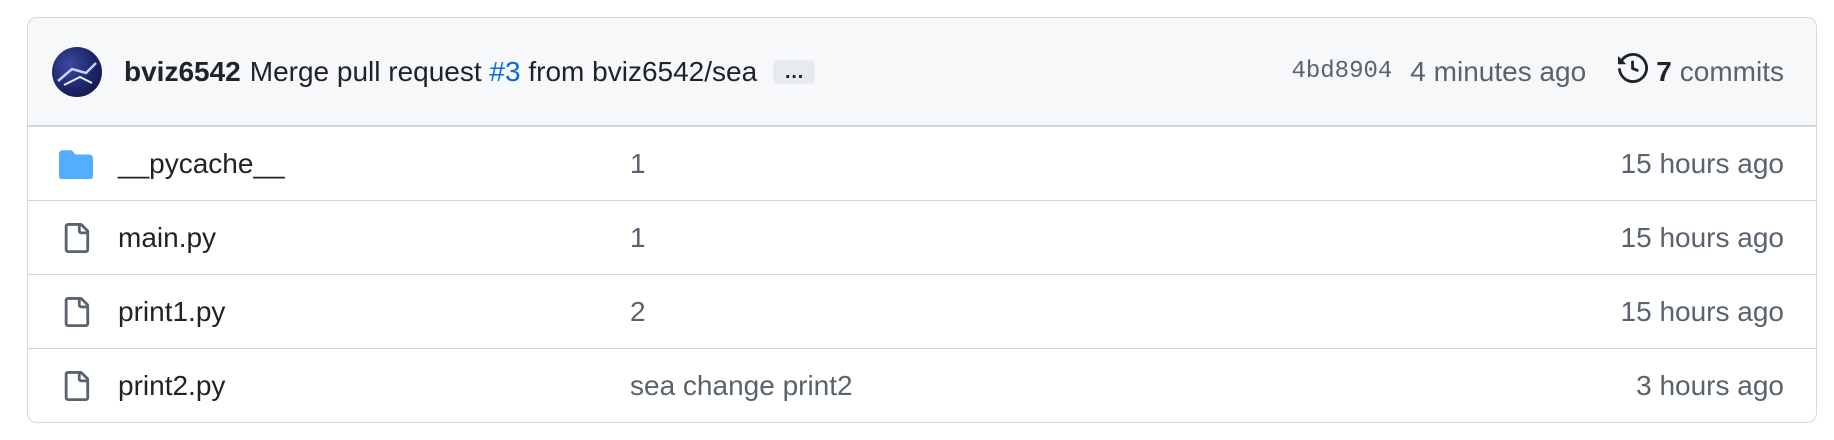 The width and height of the screenshot is (1834, 440). I want to click on commit-message-prefix: Merge pull request, so click(366, 71).